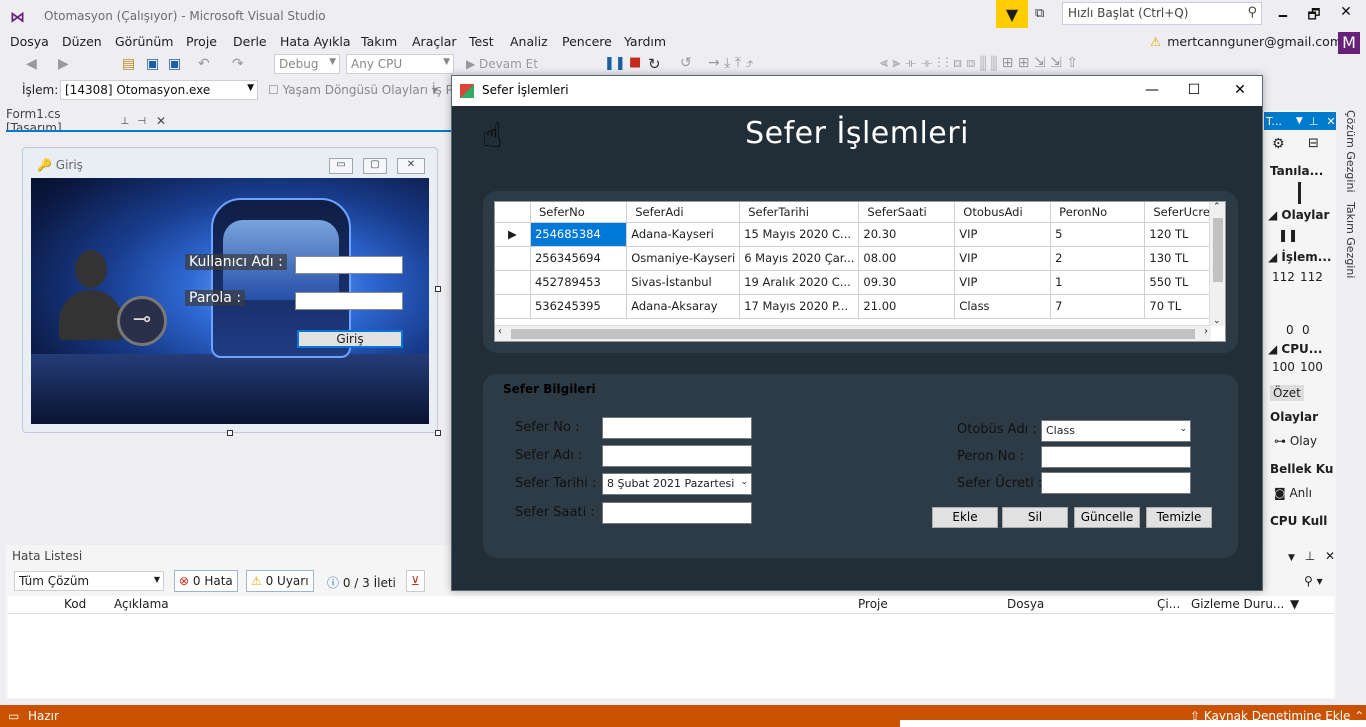  What do you see at coordinates (1217, 207) in the screenshot?
I see `scroll-up-icon: ⌃` at bounding box center [1217, 207].